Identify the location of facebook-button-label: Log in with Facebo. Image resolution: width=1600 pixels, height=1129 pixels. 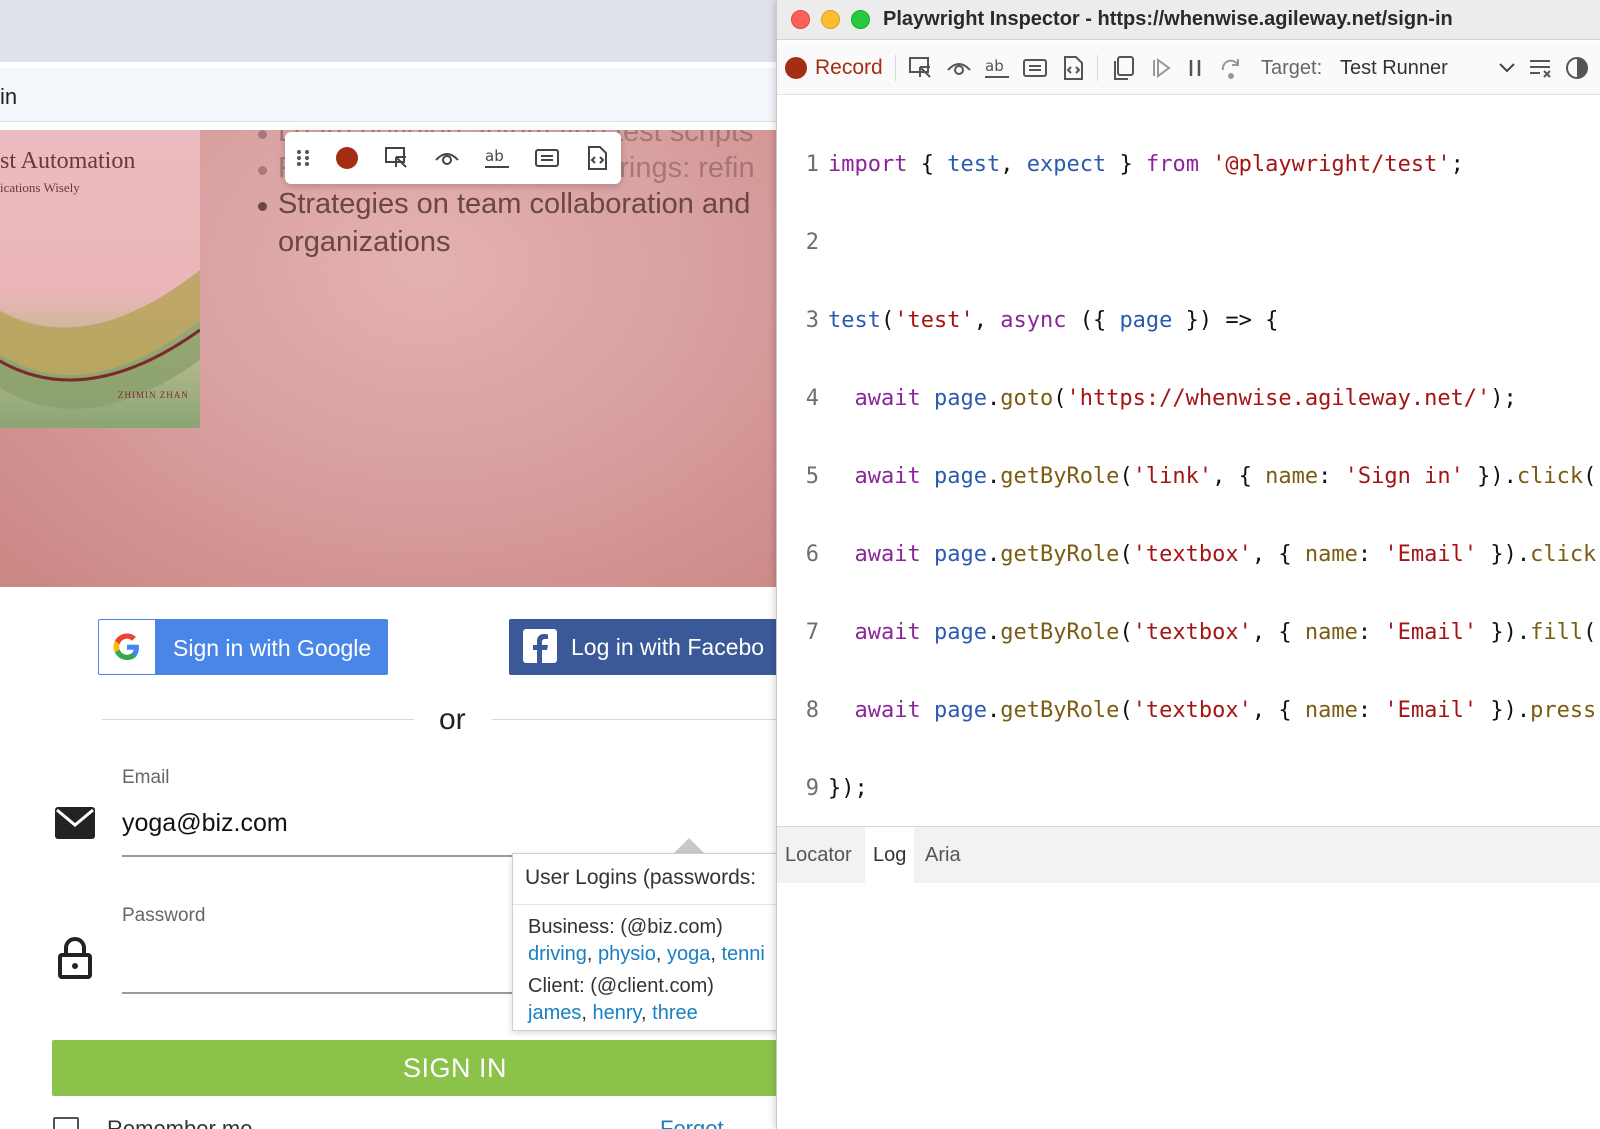
(668, 647).